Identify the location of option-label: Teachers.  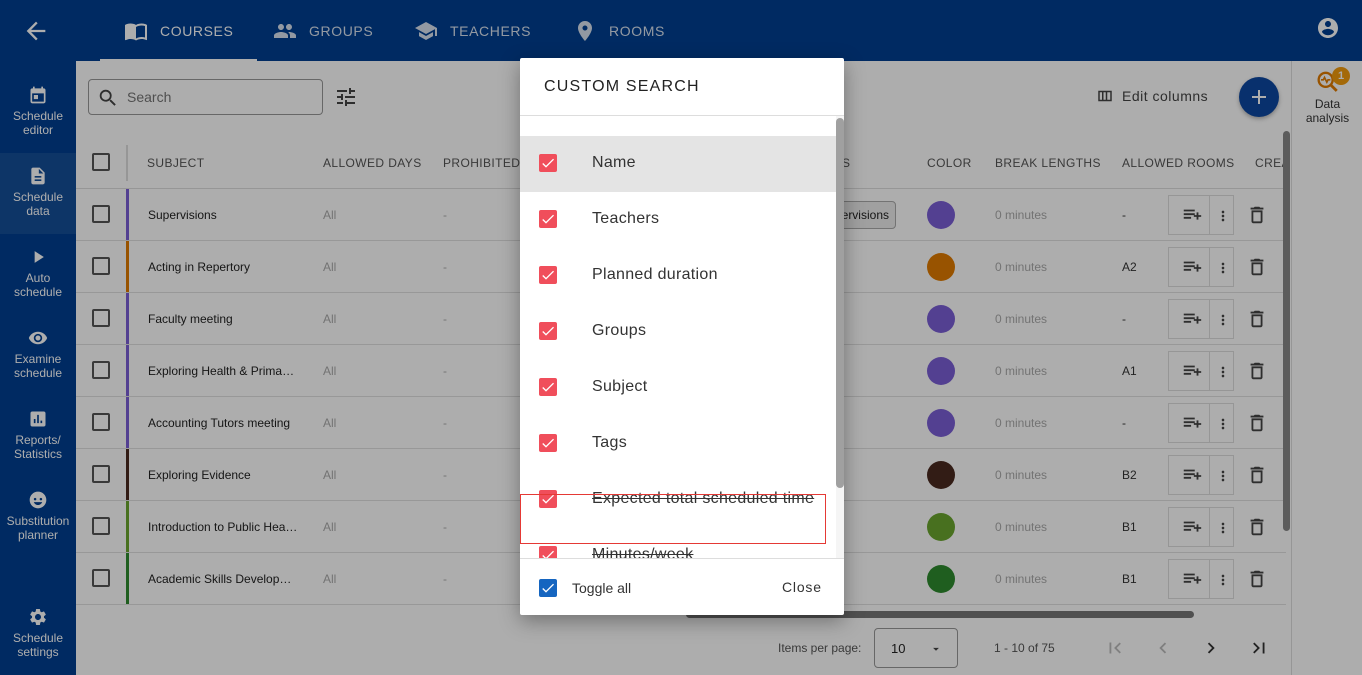
(626, 218).